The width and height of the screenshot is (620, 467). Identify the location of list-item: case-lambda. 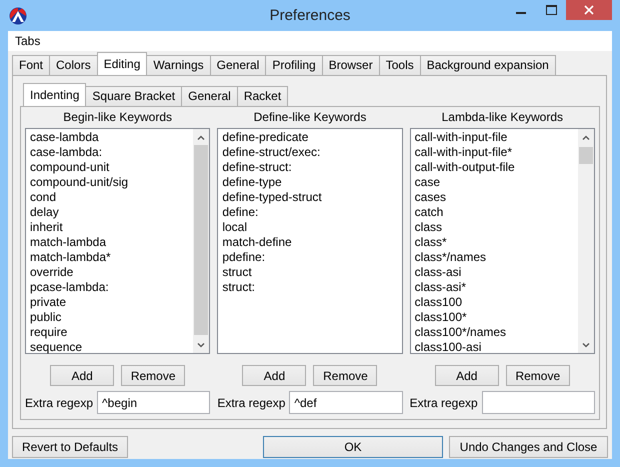
(112, 137).